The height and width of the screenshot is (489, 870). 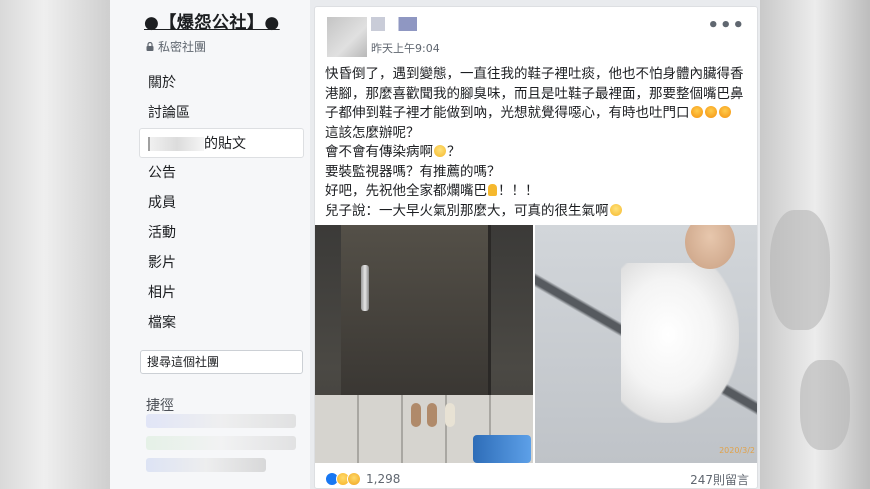 What do you see at coordinates (162, 233) in the screenshot?
I see `nav-label: 活動` at bounding box center [162, 233].